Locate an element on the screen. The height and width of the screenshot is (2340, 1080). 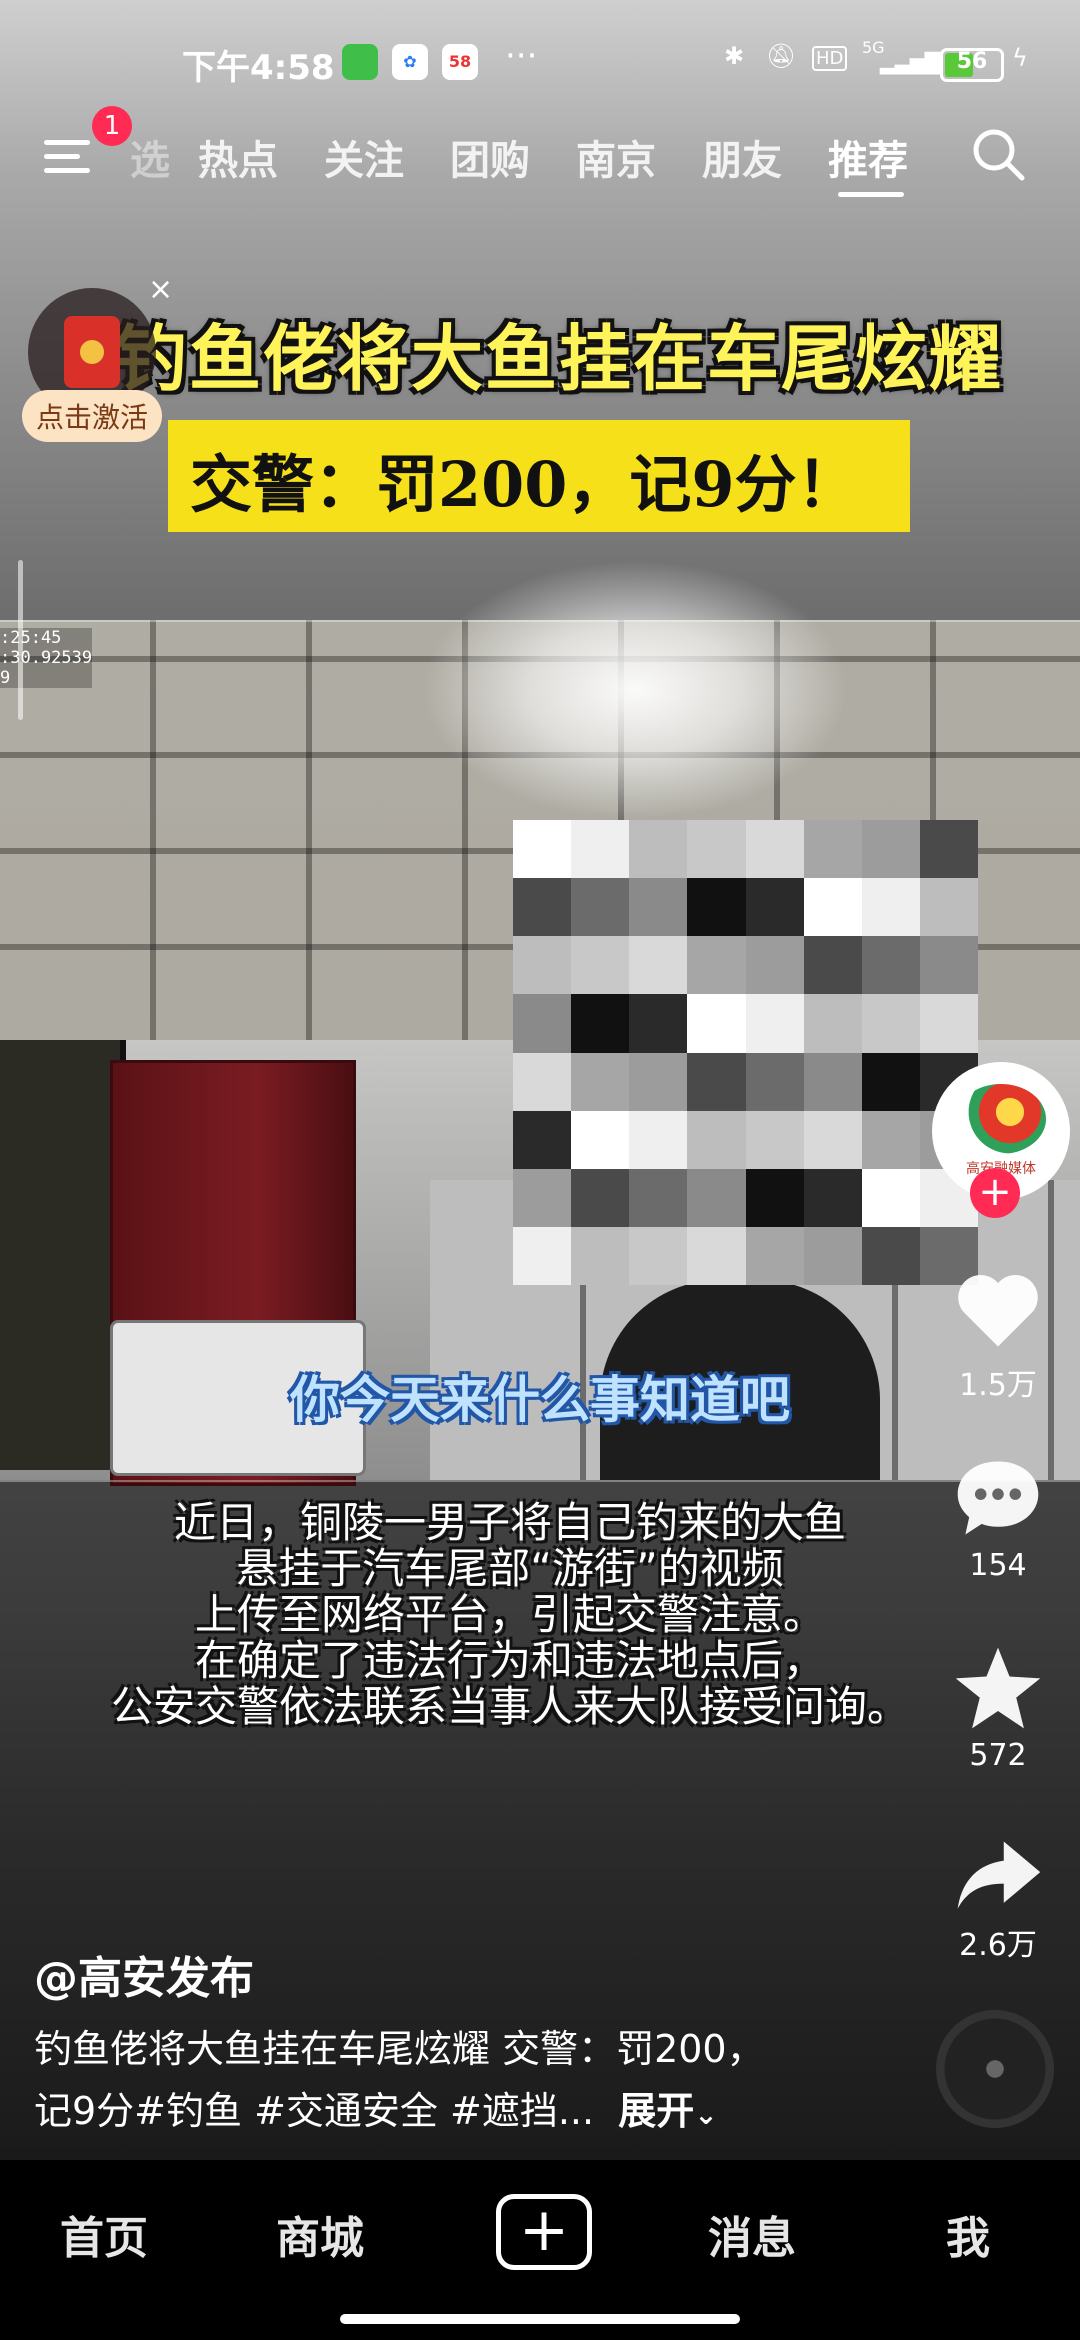
more-notifications-icon: ··· is located at coordinates (521, 56).